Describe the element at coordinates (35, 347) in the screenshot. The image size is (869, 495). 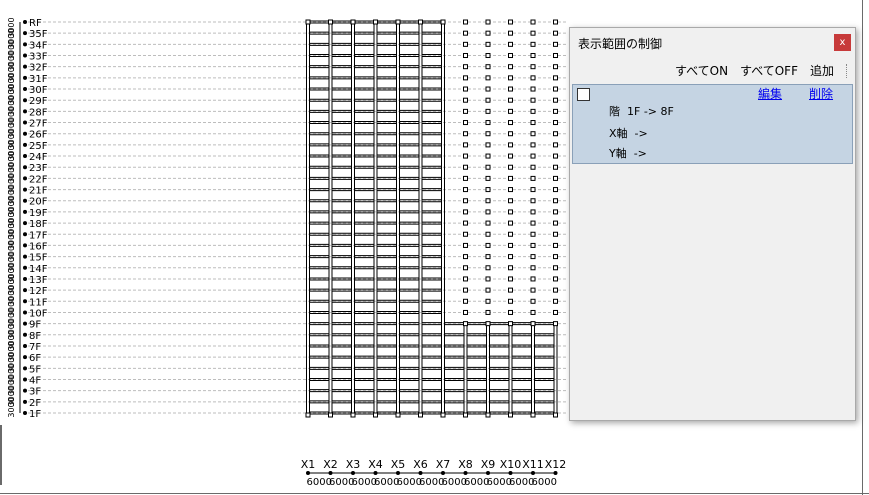
I see `floor-label: 7F` at that location.